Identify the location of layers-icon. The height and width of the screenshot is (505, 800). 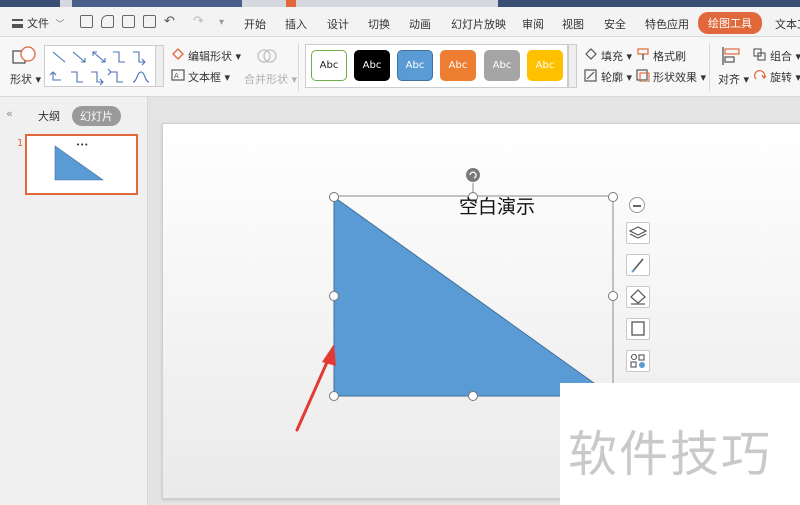
(638, 233).